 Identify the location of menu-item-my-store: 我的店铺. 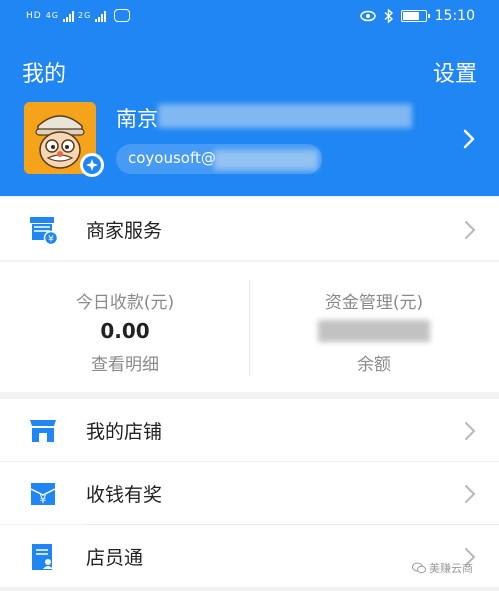
(249, 430).